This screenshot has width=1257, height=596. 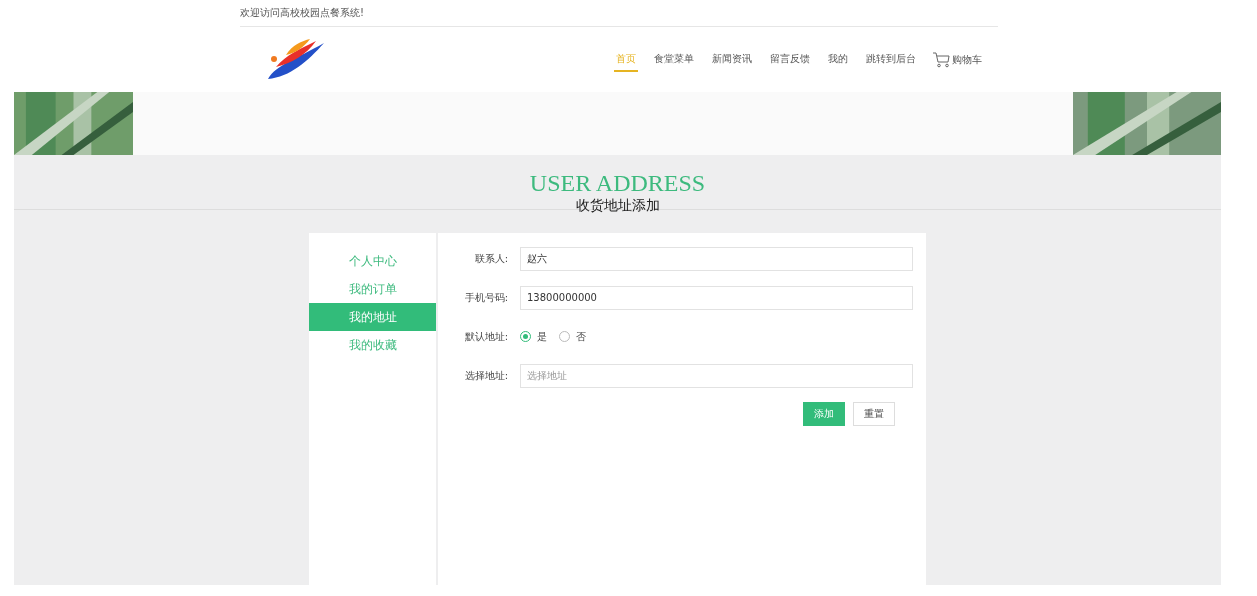 What do you see at coordinates (533, 336) in the screenshot?
I see `radio-option: 是` at bounding box center [533, 336].